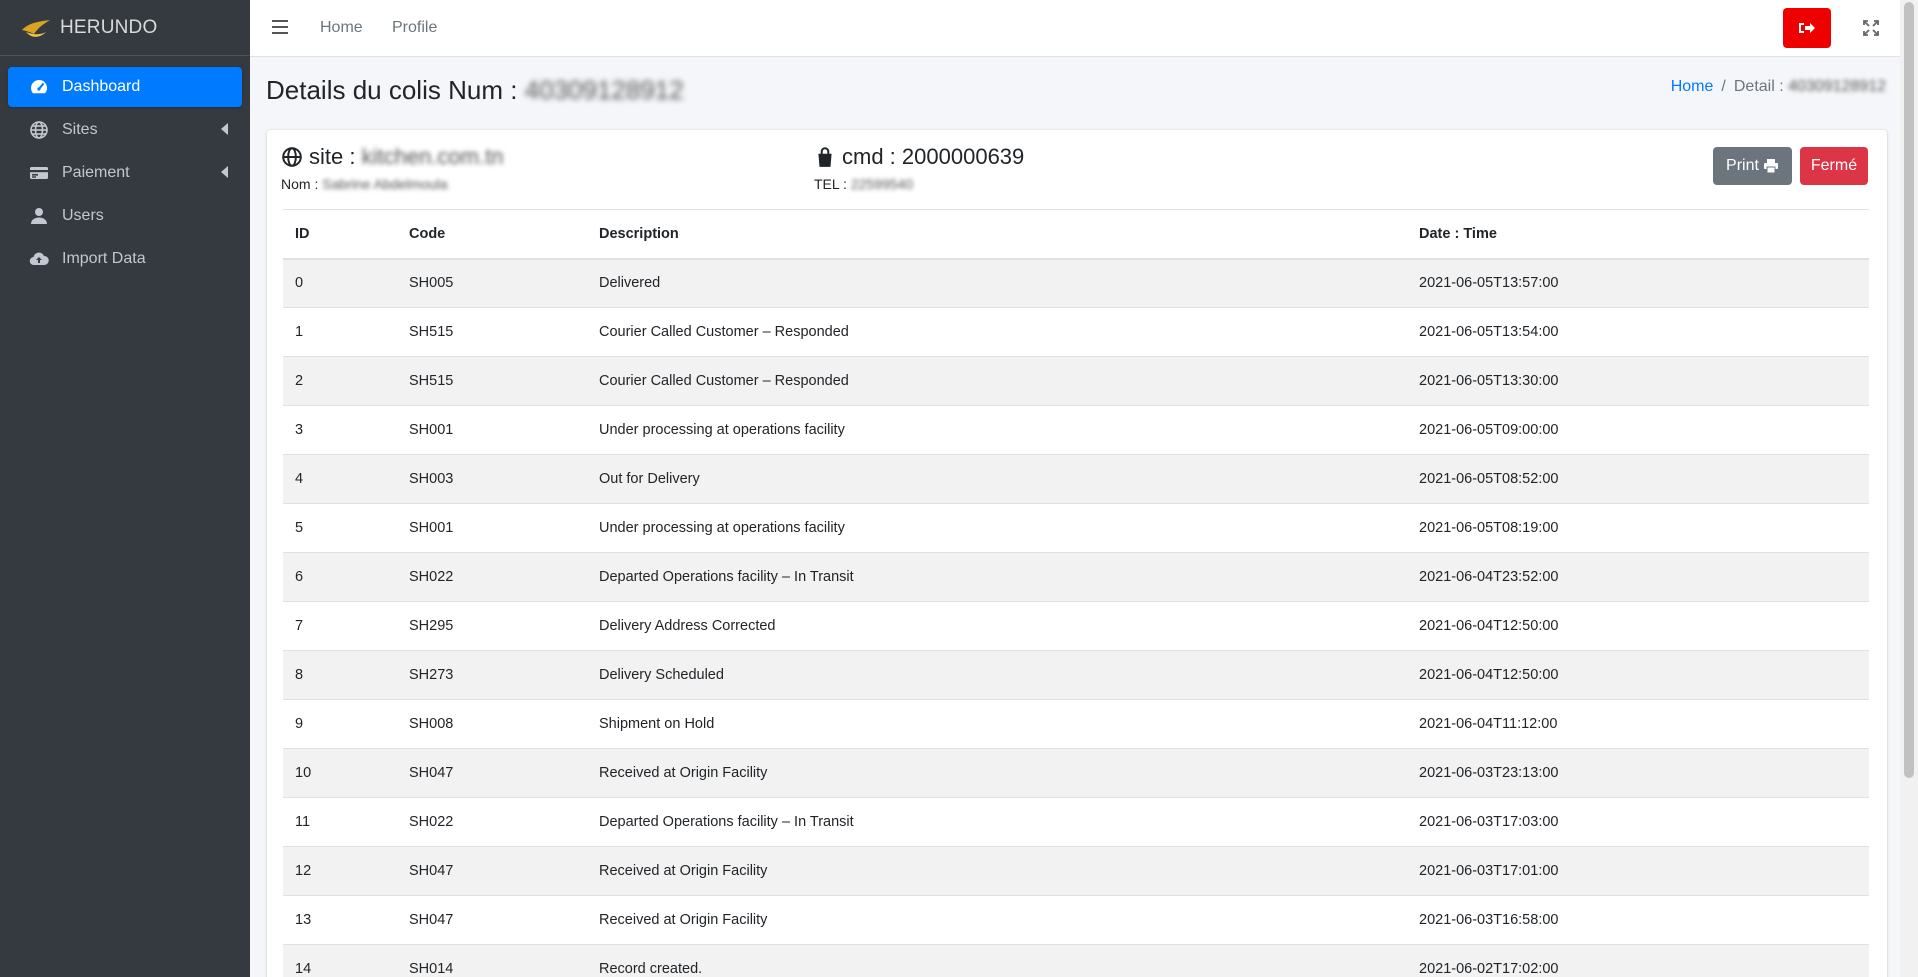 This screenshot has width=1918, height=977. What do you see at coordinates (869, 156) in the screenshot?
I see `cmd-label: cmd :` at bounding box center [869, 156].